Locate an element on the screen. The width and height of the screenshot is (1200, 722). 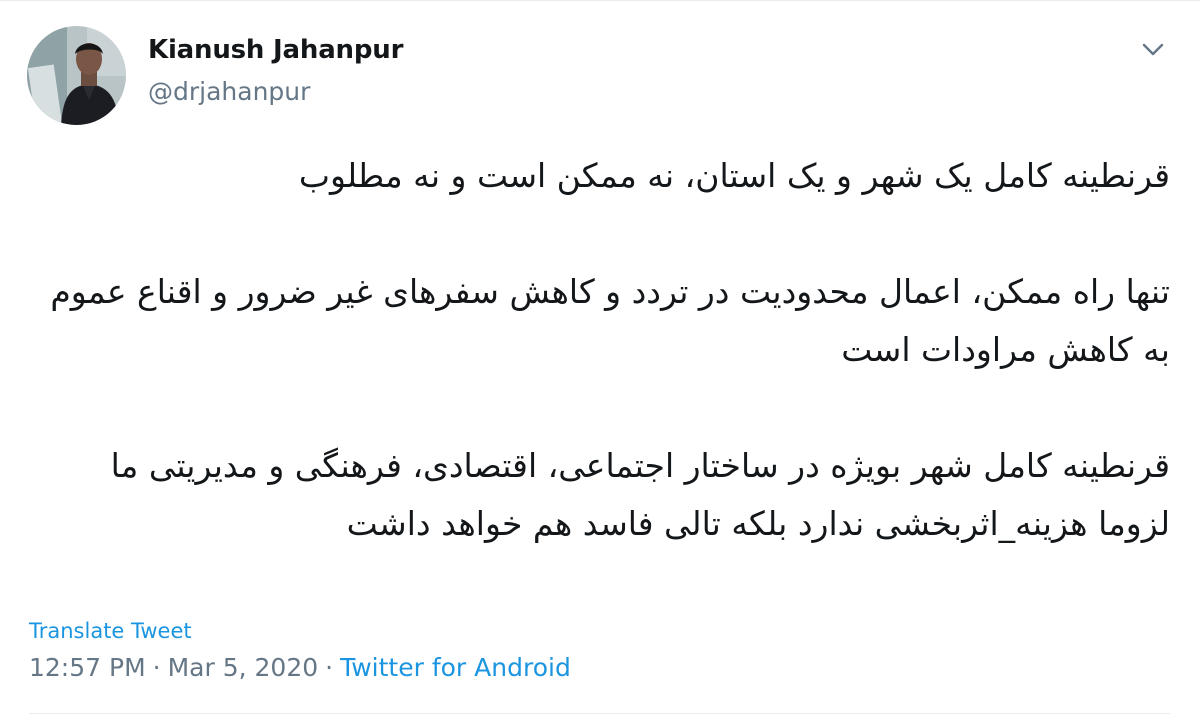
tweet-source-link: Twitter for Android is located at coordinates (455, 667).